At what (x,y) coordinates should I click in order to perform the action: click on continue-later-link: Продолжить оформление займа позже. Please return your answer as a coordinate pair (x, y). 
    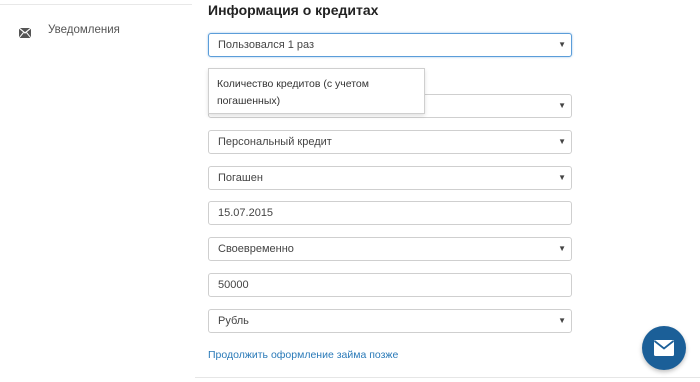
    Looking at the image, I should click on (303, 355).